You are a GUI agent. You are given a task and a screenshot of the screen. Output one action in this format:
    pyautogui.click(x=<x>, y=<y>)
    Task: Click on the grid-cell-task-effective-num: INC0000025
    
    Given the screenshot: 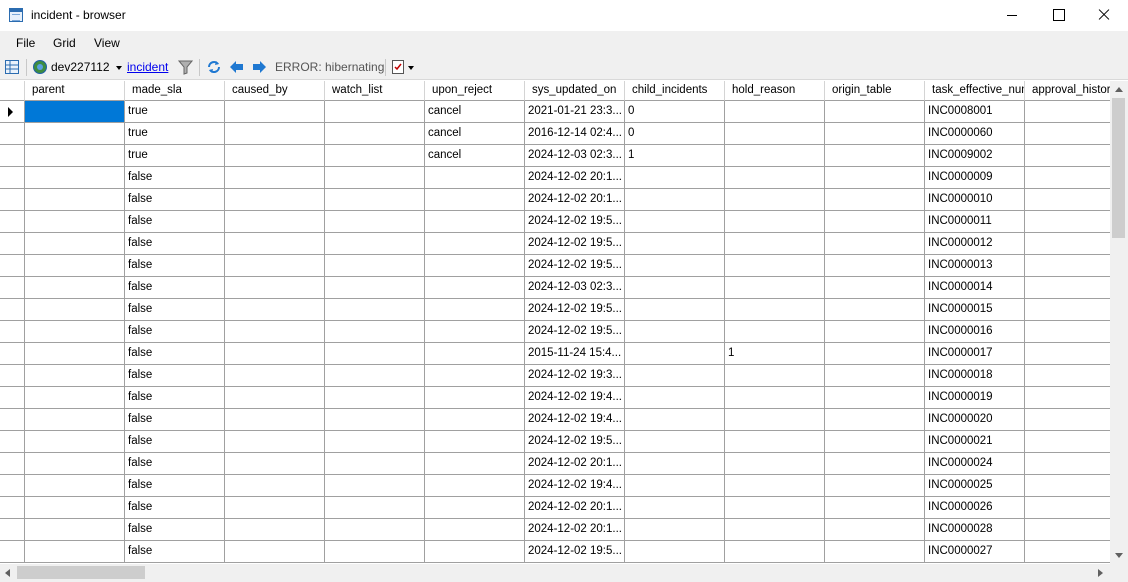 What is the action you would take?
    pyautogui.click(x=975, y=486)
    